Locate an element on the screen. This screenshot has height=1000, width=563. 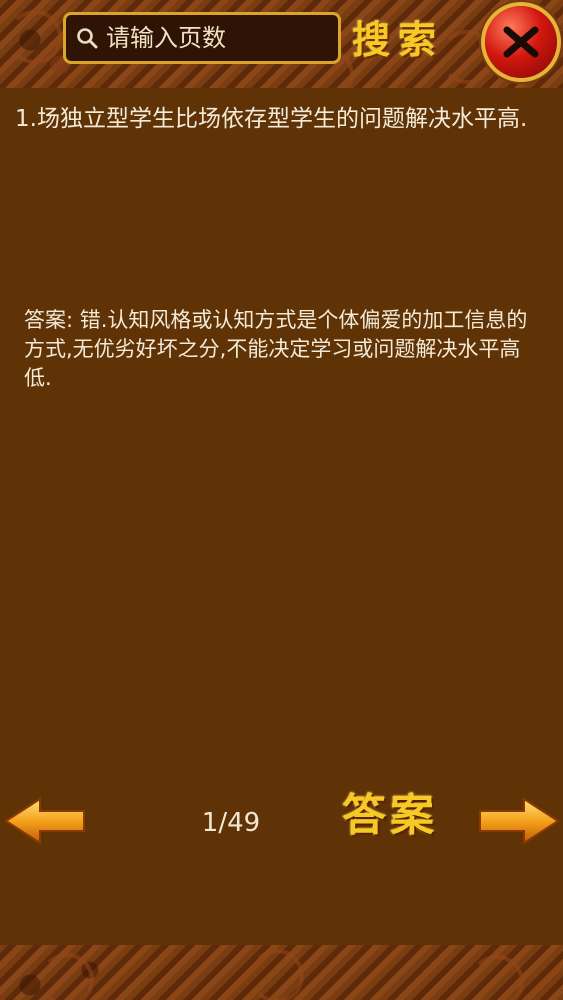
search-field is located at coordinates (234, 38).